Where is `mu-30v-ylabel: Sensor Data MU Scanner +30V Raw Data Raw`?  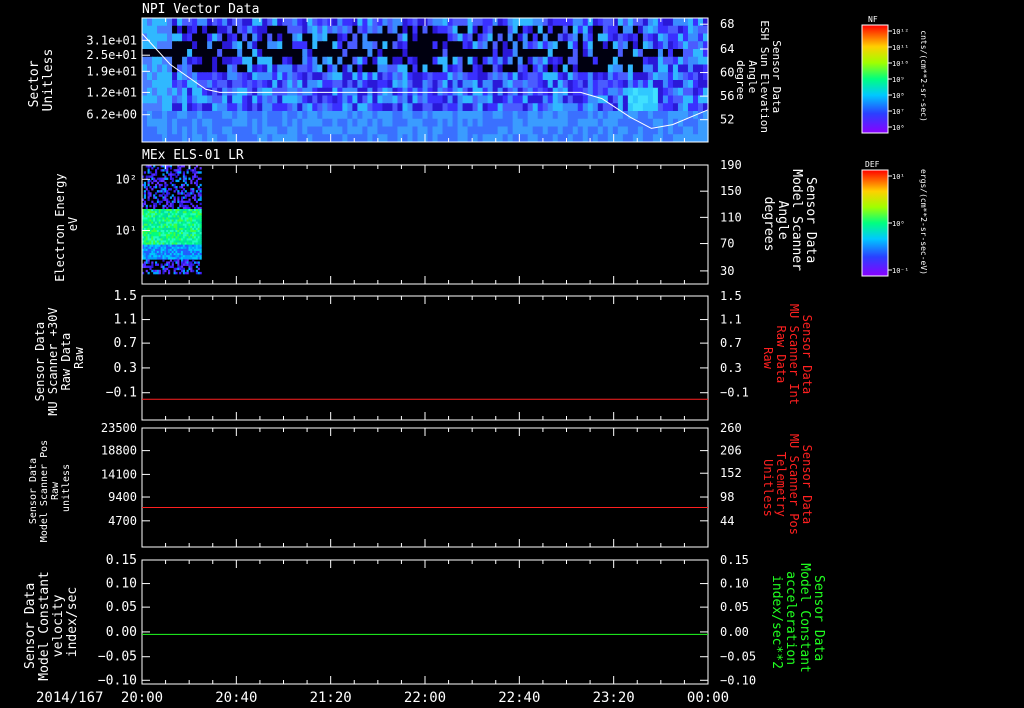 mu-30v-ylabel: Sensor Data MU Scanner +30V Raw Data Raw is located at coordinates (59, 358).